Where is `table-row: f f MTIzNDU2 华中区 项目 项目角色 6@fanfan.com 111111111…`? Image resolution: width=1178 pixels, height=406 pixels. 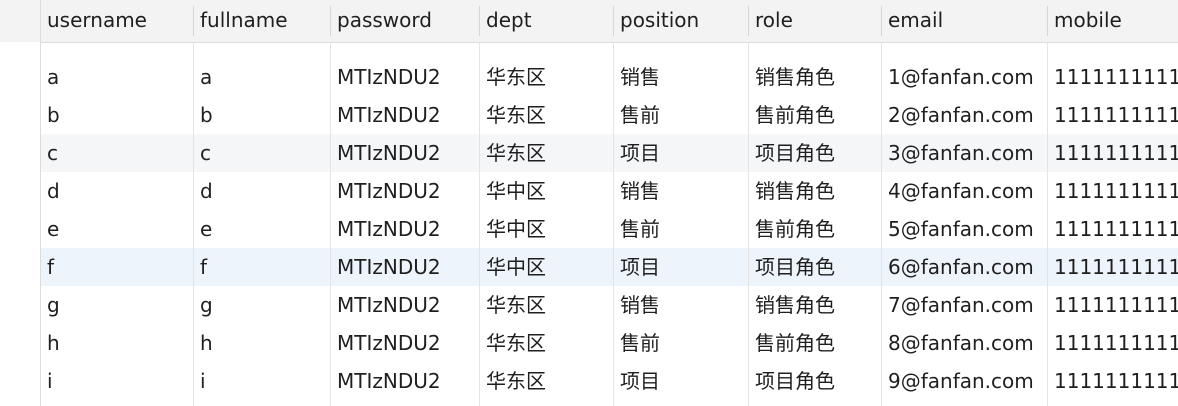 table-row: f f MTIzNDU2 华中区 项目 项目角色 6@fanfan.com 111111111… is located at coordinates (609, 267).